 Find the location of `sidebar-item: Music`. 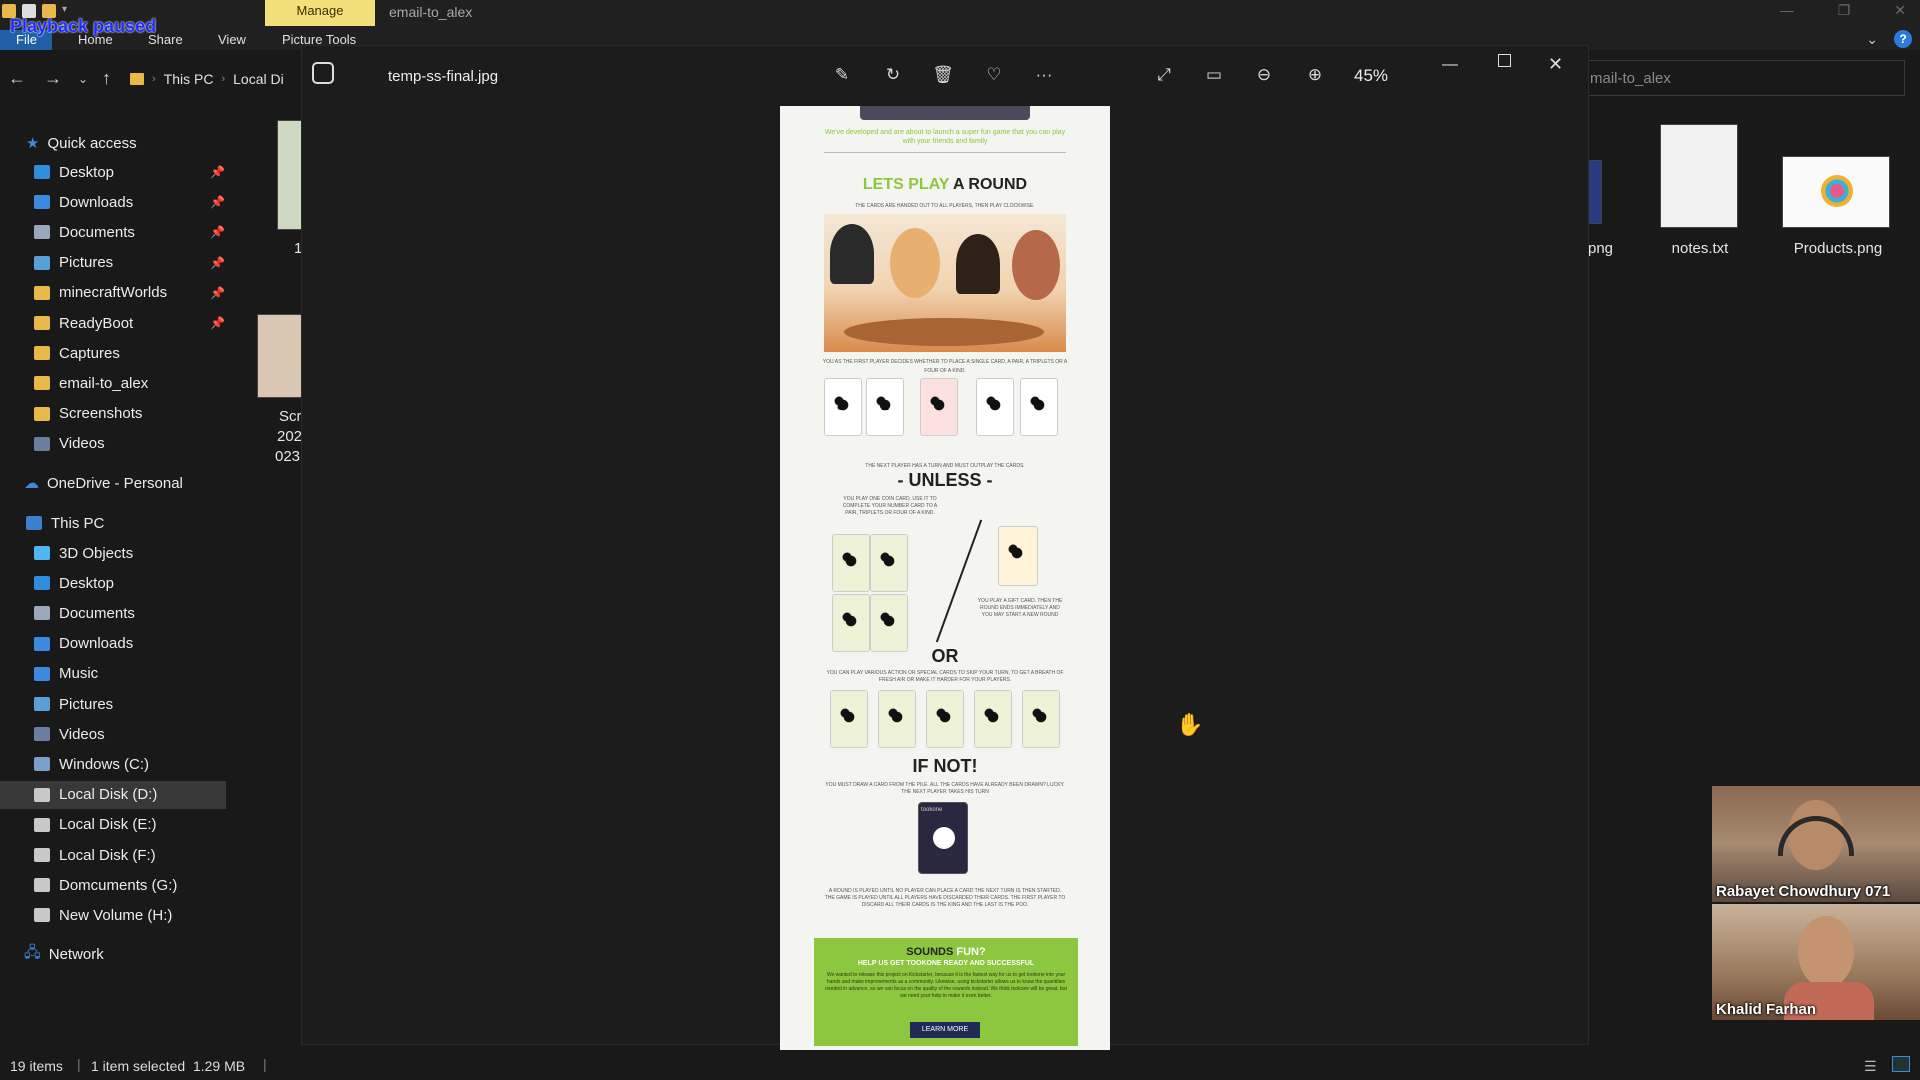

sidebar-item: Music is located at coordinates (113, 674).